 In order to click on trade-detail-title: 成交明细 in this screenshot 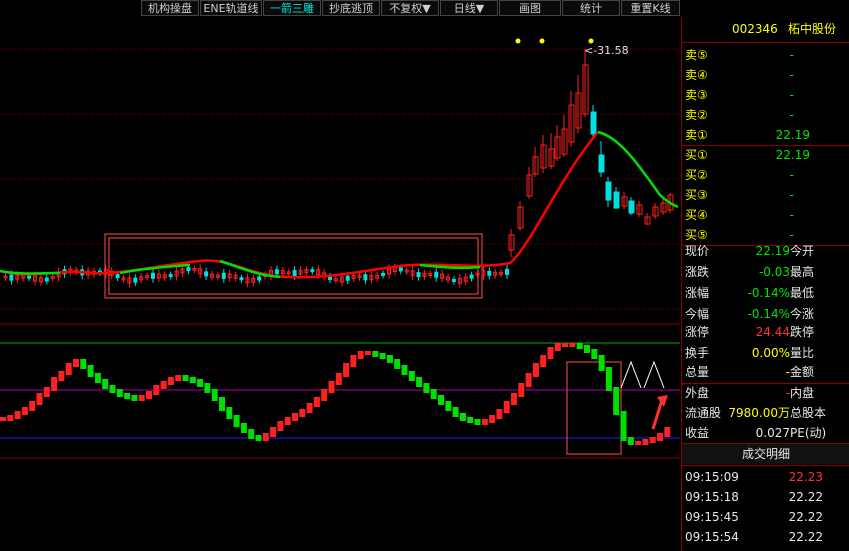, I will do `click(765, 454)`.